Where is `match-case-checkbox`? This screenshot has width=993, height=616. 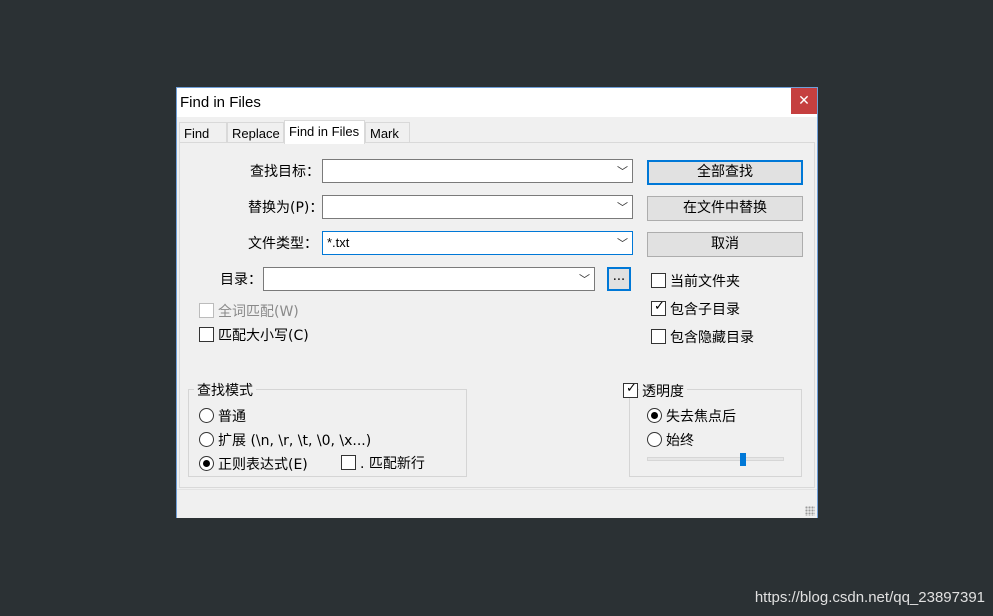 match-case-checkbox is located at coordinates (206, 334).